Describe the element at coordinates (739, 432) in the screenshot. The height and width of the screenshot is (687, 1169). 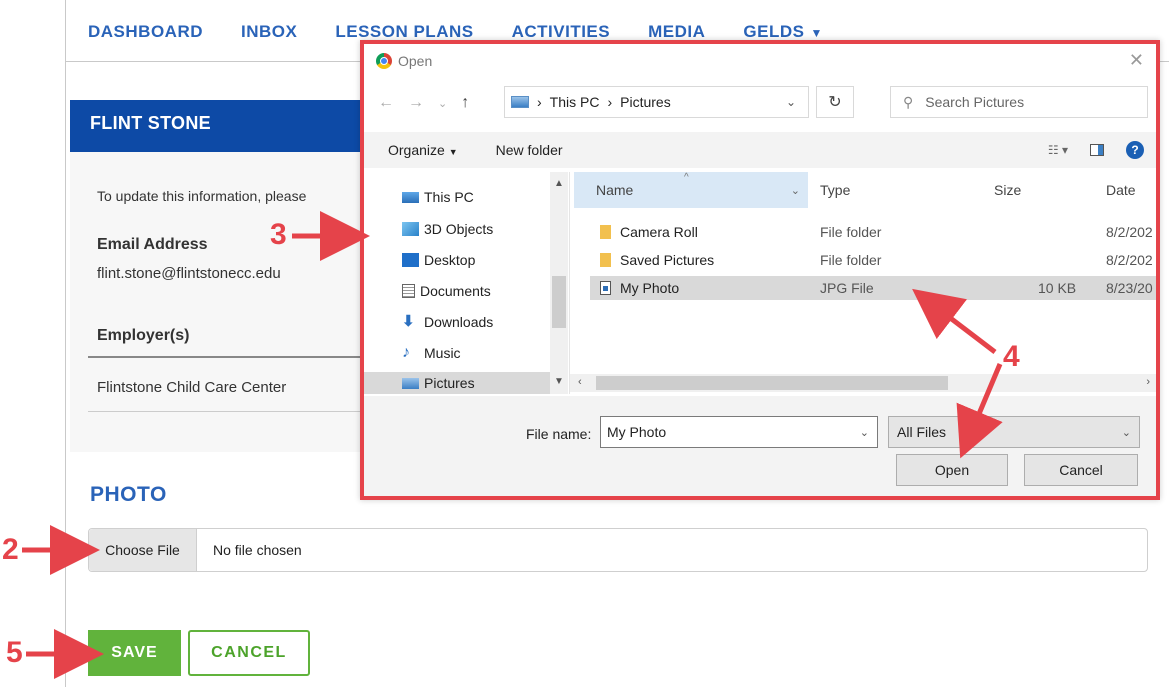
I see `file-name-input: My Photo ⌄` at that location.